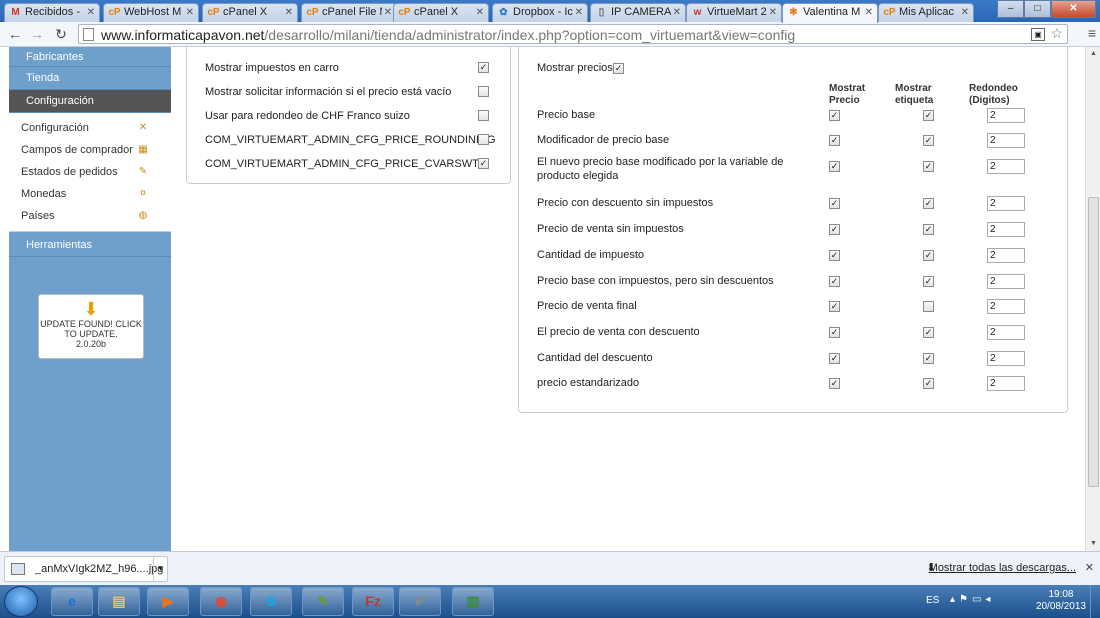 The height and width of the screenshot is (618, 1100). Describe the element at coordinates (90, 128) in the screenshot. I see `sidebar-item: Configuración ✕` at that location.